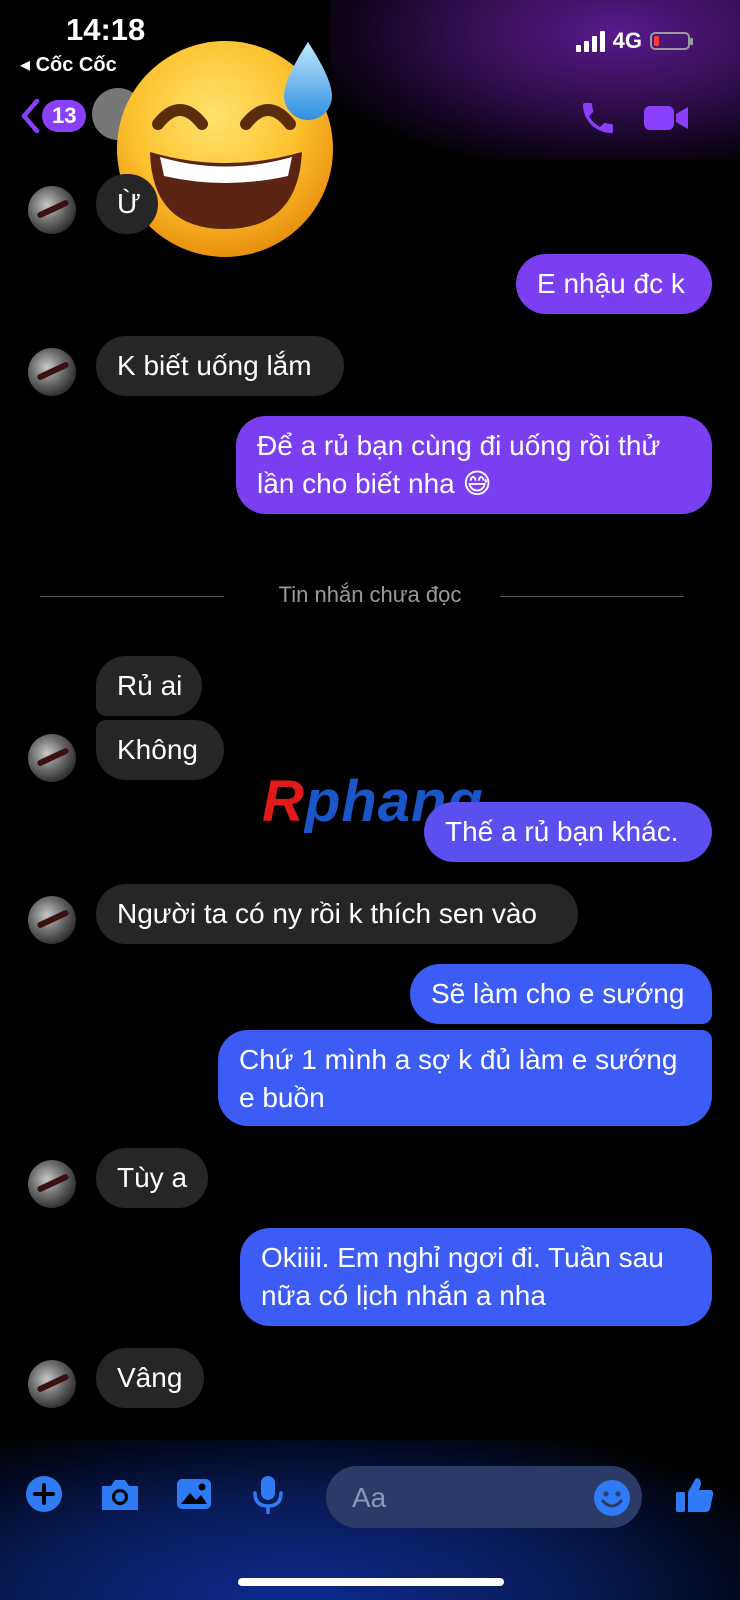 This screenshot has width=740, height=1600. What do you see at coordinates (614, 284) in the screenshot?
I see `message-bubble-outgoing: E nhậu đc k` at bounding box center [614, 284].